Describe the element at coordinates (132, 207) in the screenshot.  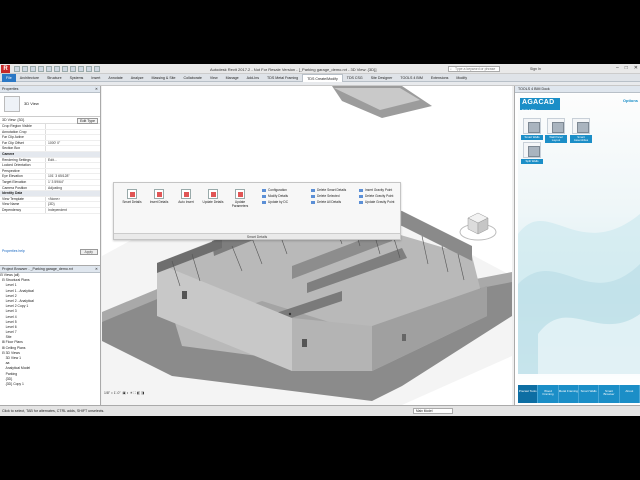
I see `smart-details-button: Smart Details` at that location.